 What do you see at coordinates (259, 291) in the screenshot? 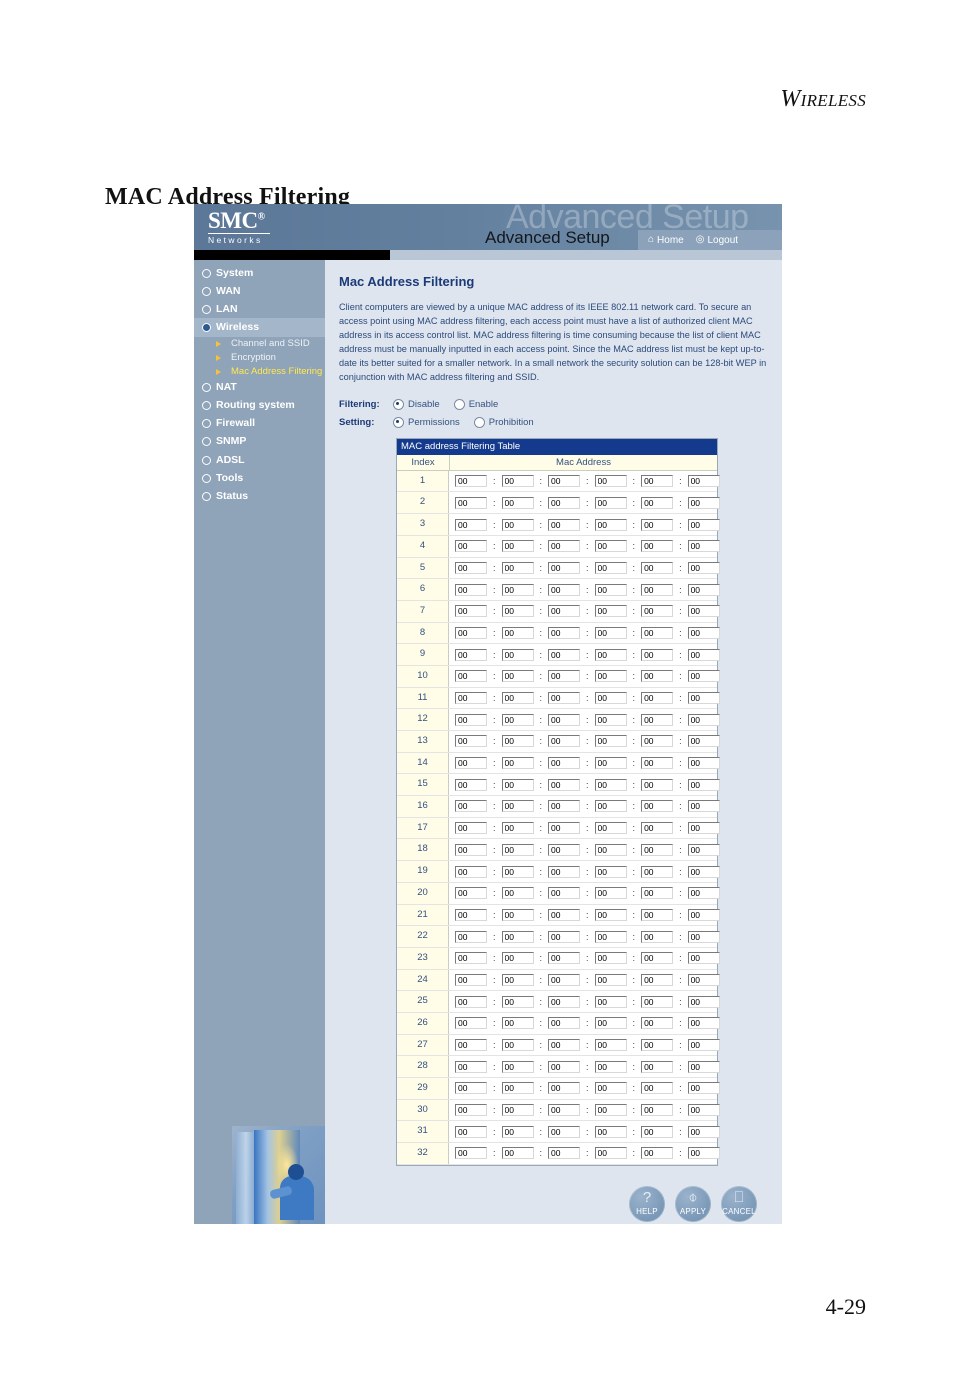
I see `sidebar-item-wan: WAN` at bounding box center [259, 291].